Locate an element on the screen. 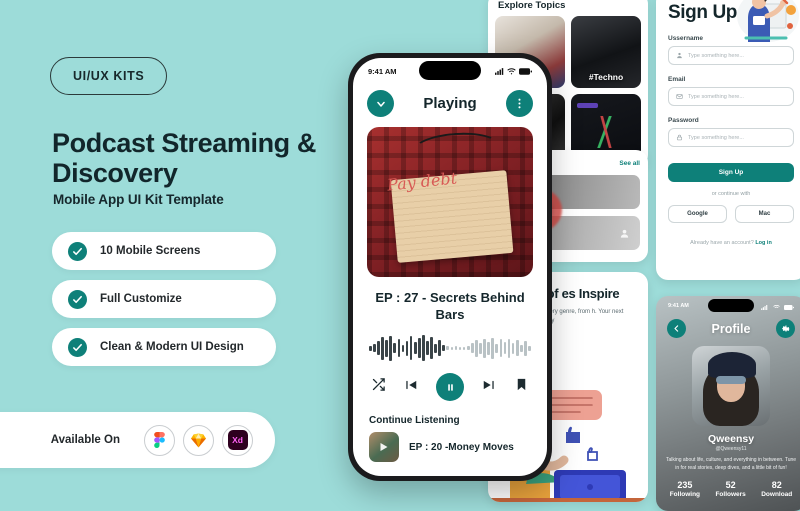 The width and height of the screenshot is (800, 511). stat-value: 52 is located at coordinates (730, 484).